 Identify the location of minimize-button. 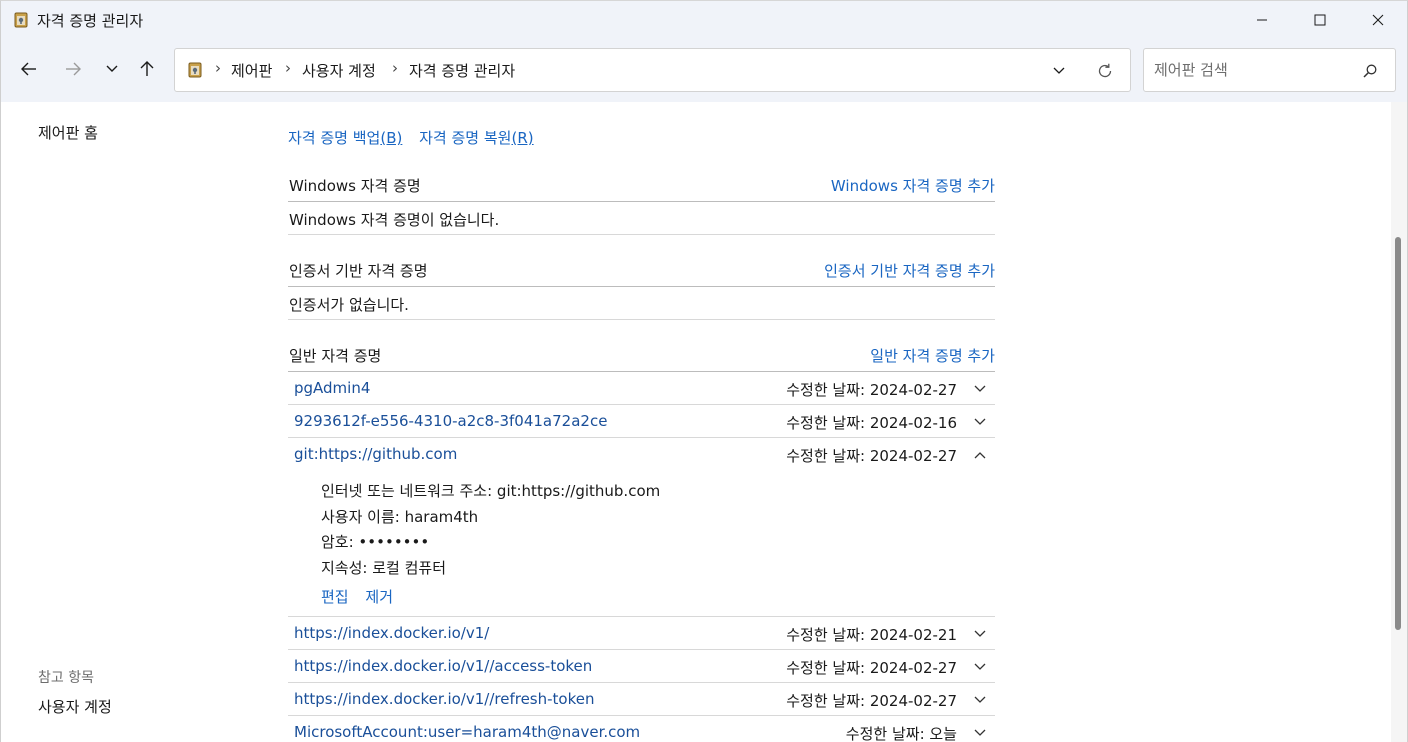
(1262, 20).